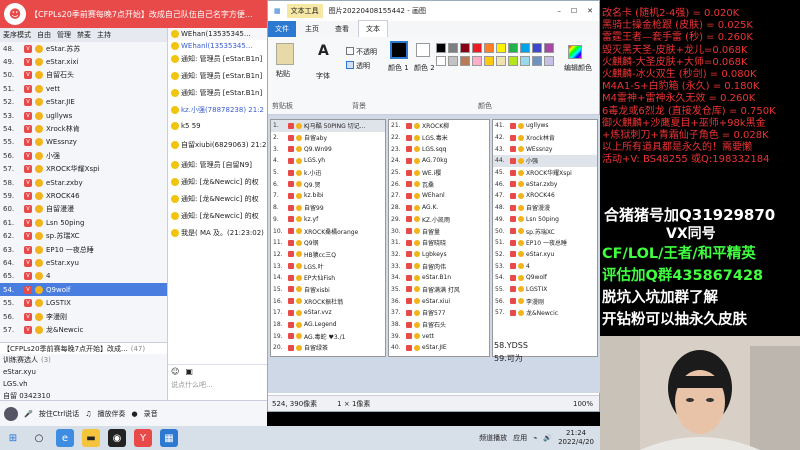  What do you see at coordinates (363, 66) in the screenshot?
I see `transparent-label: 透明` at bounding box center [363, 66].